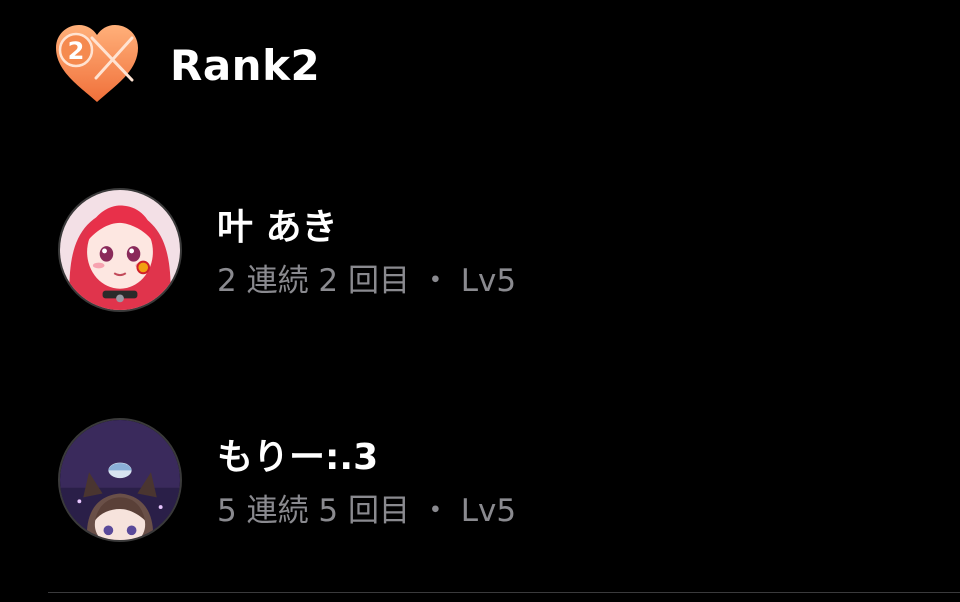 The image size is (960, 602). I want to click on user-meta: 2 連続 2 回目 ・ Lv5, so click(367, 281).